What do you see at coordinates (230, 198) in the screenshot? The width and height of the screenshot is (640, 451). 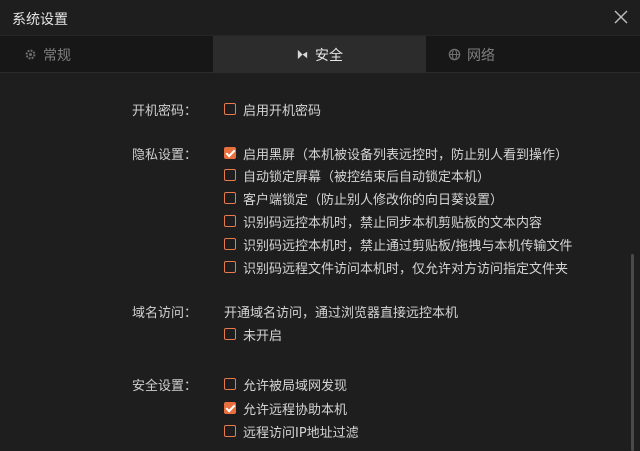 I see `client-lock-checkbox` at bounding box center [230, 198].